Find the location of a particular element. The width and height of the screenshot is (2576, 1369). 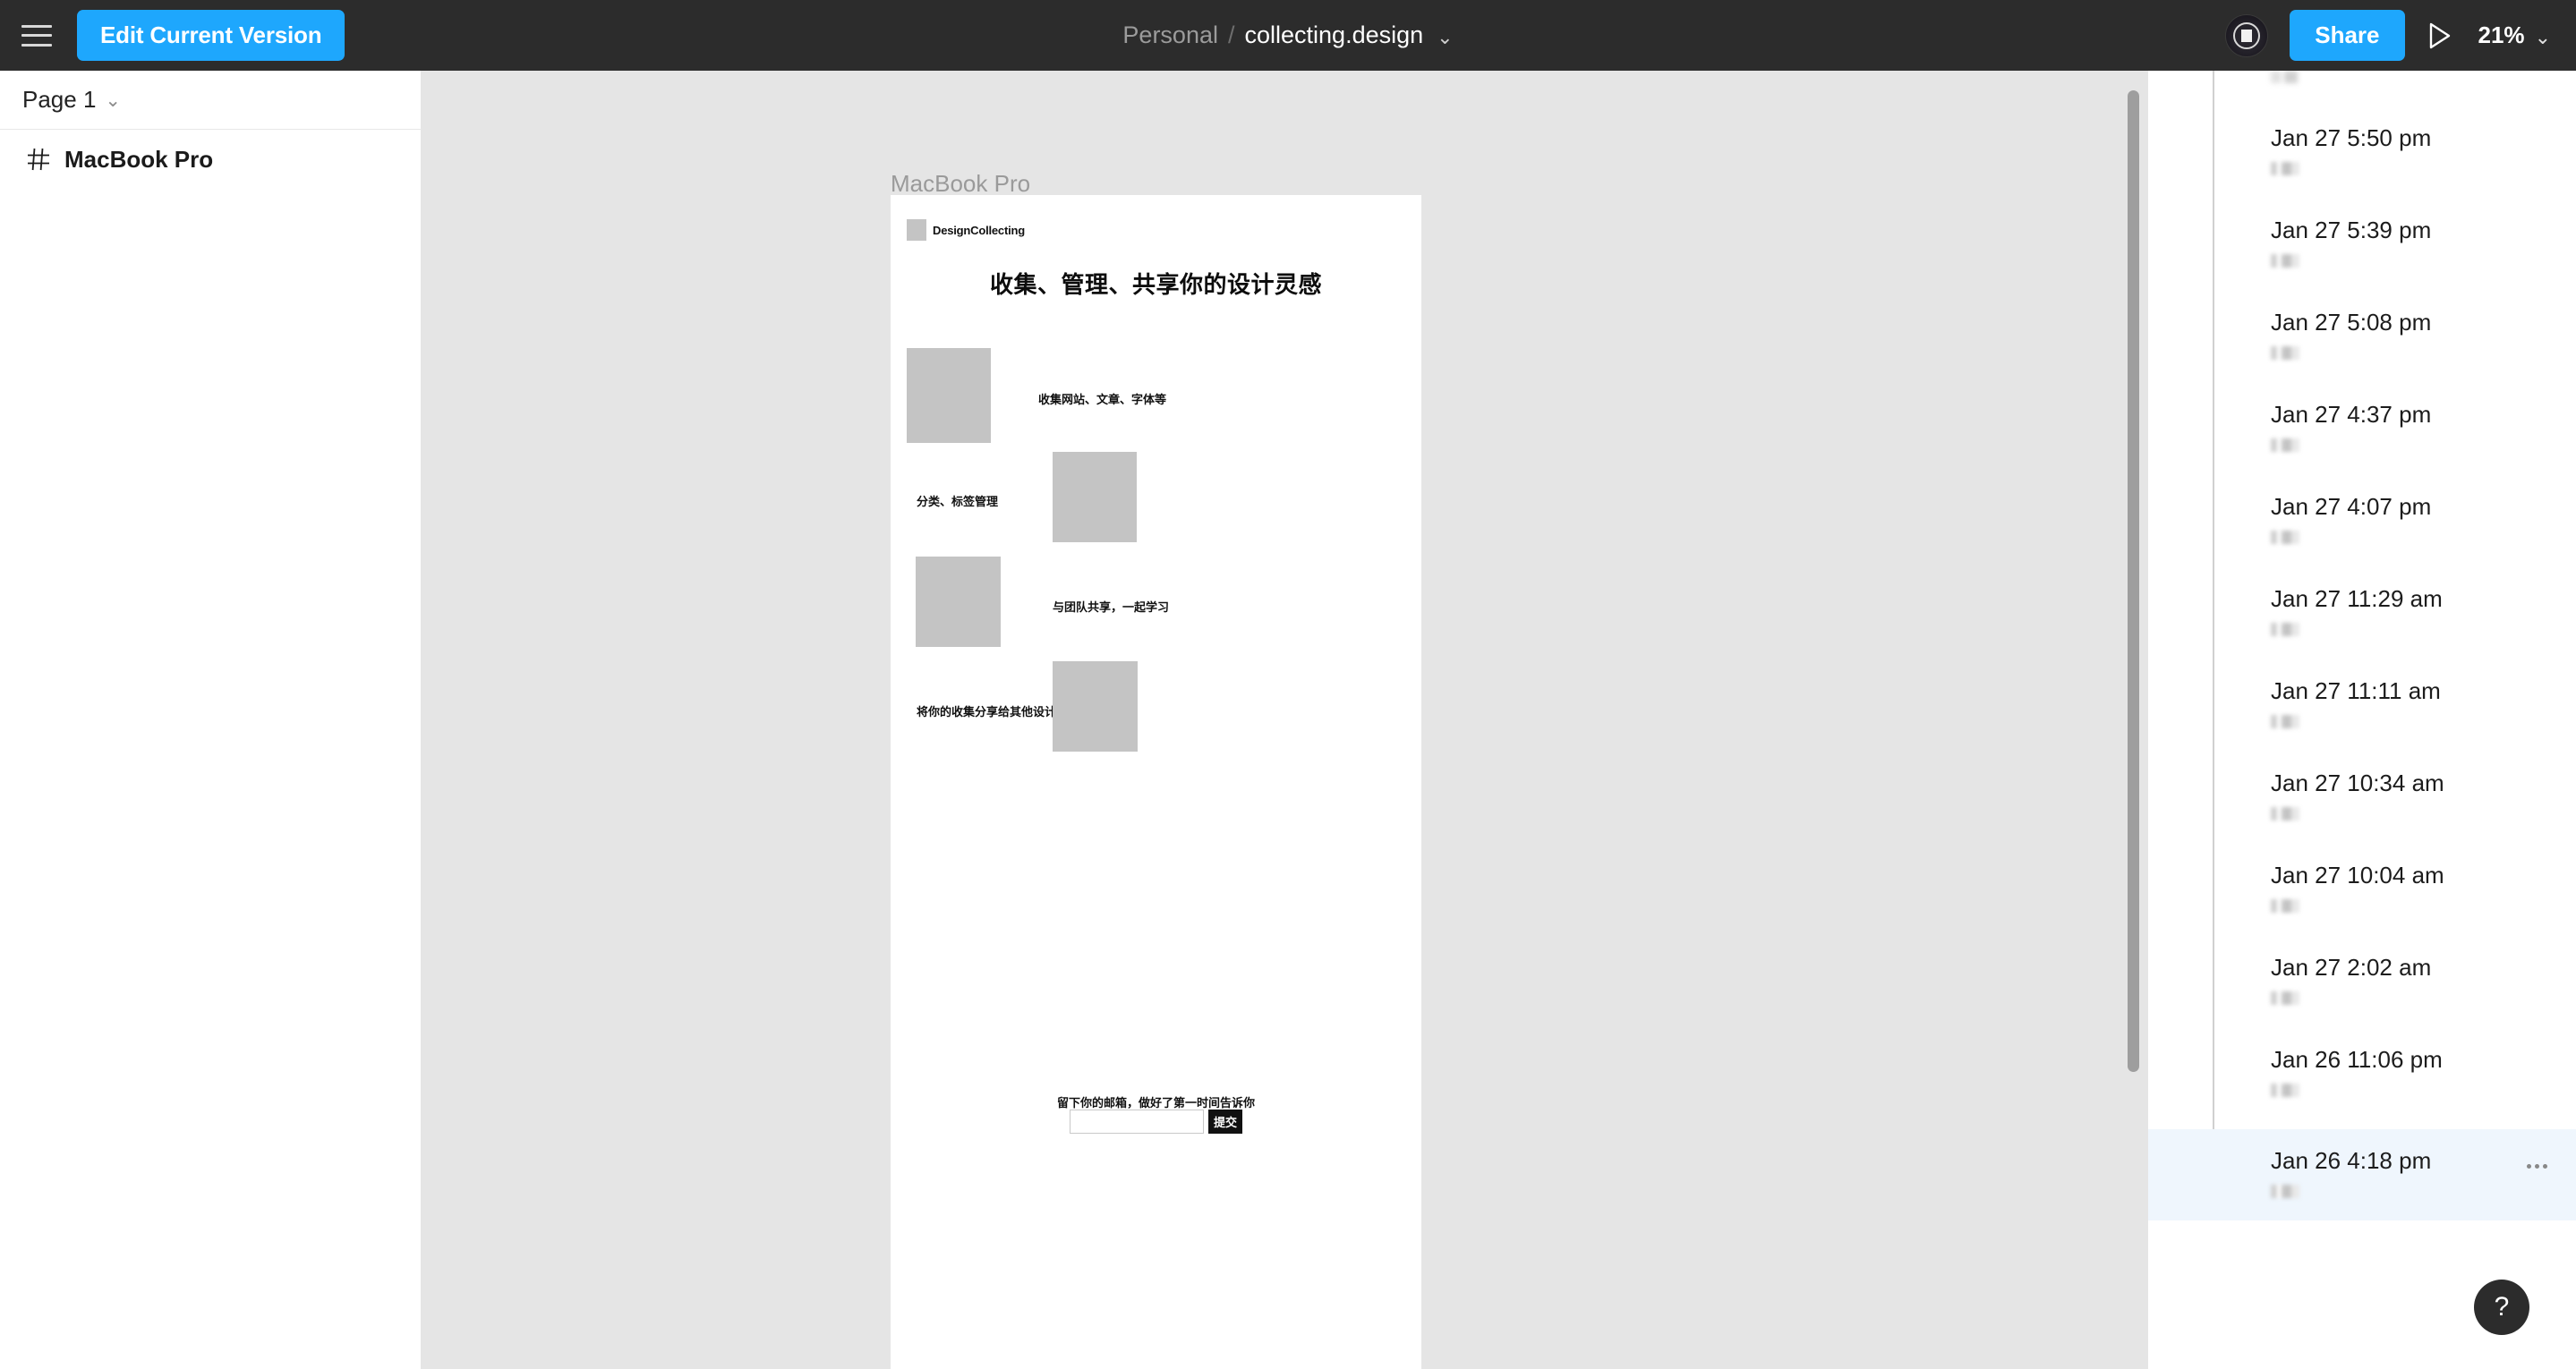

edit-current-version-button: Edit Current Version is located at coordinates (211, 35).